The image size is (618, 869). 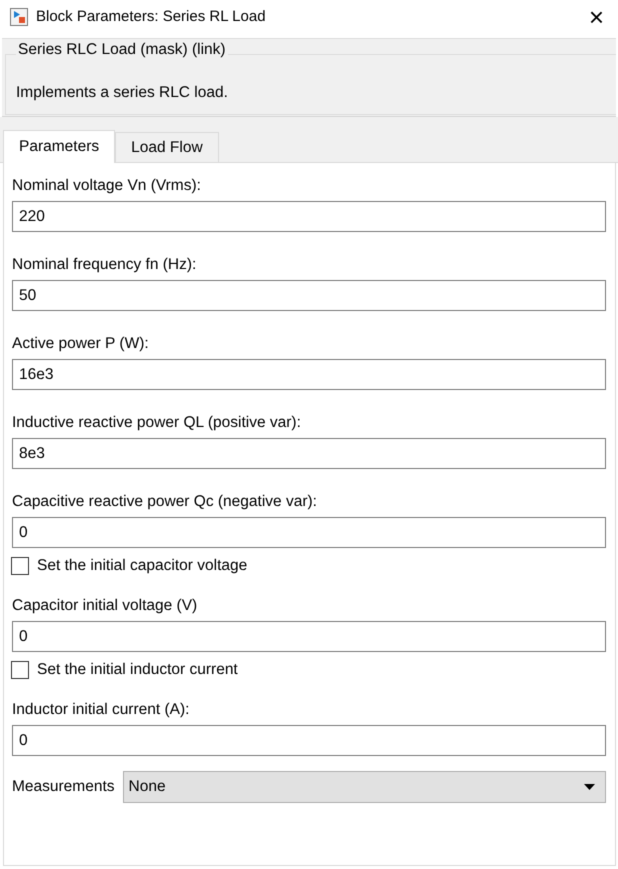 What do you see at coordinates (142, 566) in the screenshot?
I see `checkbox-label: Set the initial capacitor voltage` at bounding box center [142, 566].